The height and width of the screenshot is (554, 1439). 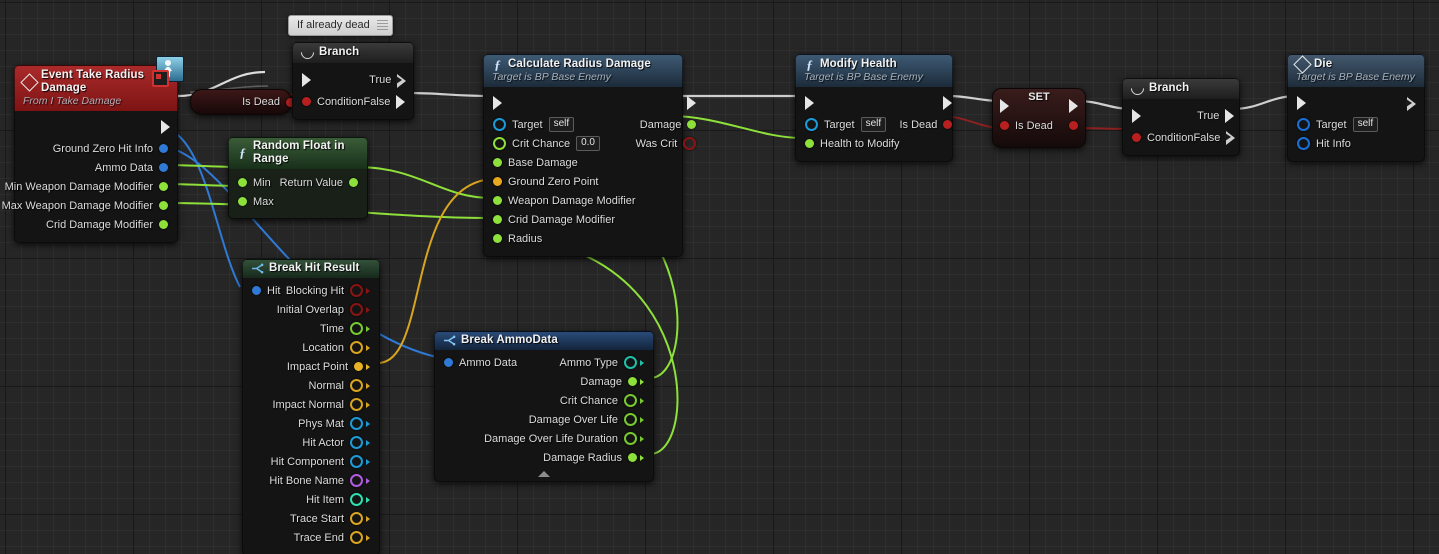 What do you see at coordinates (382, 25) in the screenshot?
I see `comment-grip-icon` at bounding box center [382, 25].